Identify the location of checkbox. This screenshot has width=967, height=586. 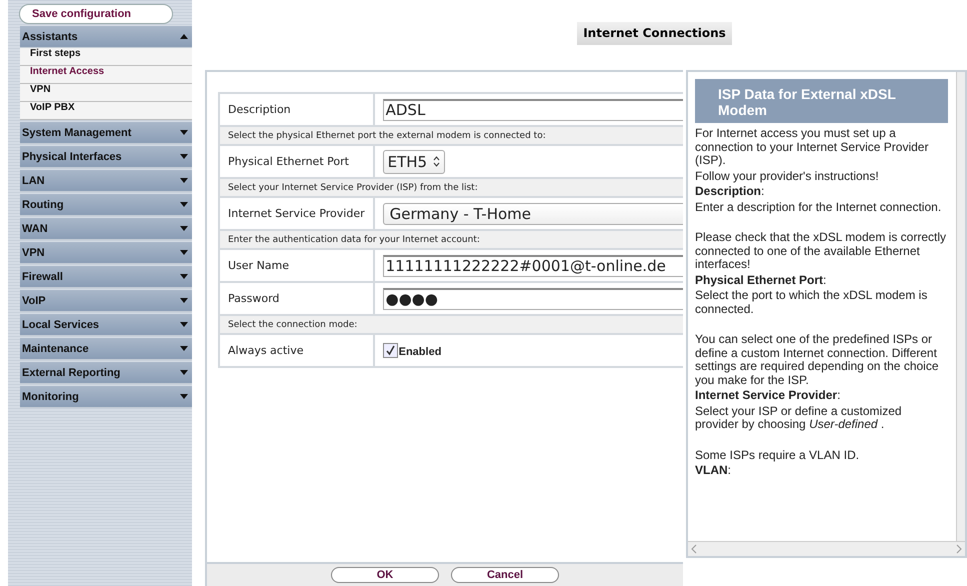
(390, 350).